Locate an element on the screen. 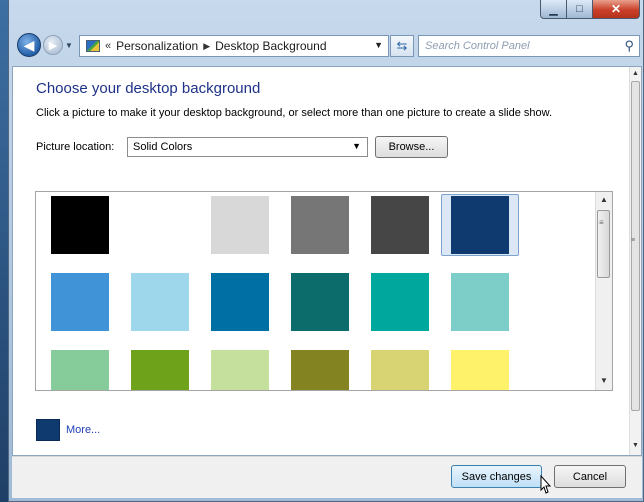  breadcrumb-desktop-background: Desktop Background is located at coordinates (270, 46).